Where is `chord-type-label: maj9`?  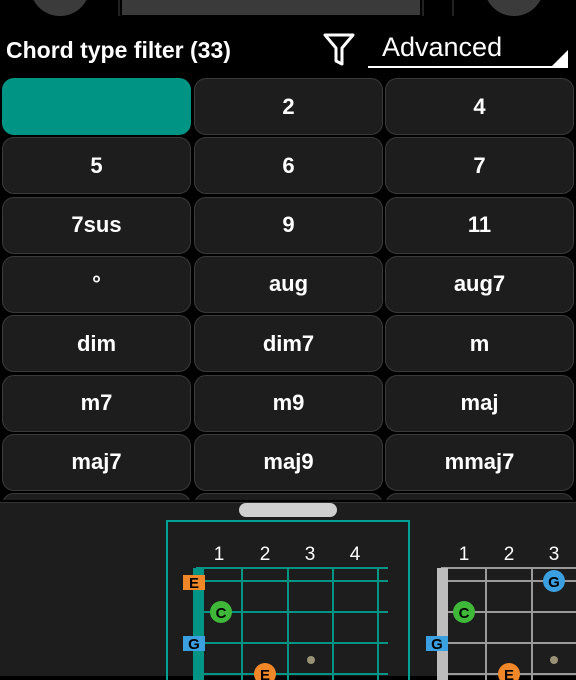 chord-type-label: maj9 is located at coordinates (288, 462).